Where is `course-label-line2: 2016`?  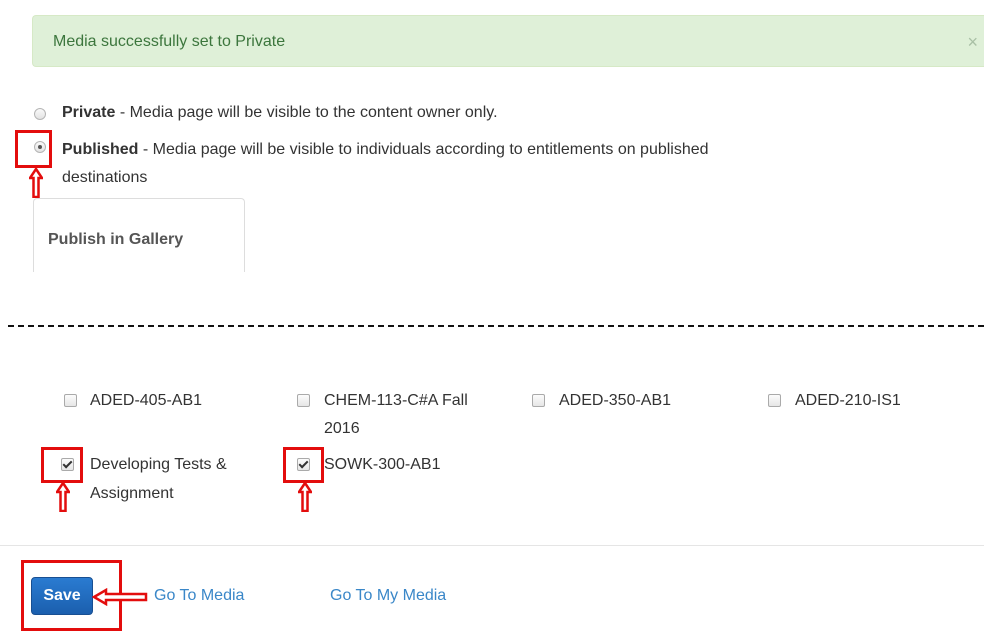 course-label-line2: 2016 is located at coordinates (342, 428).